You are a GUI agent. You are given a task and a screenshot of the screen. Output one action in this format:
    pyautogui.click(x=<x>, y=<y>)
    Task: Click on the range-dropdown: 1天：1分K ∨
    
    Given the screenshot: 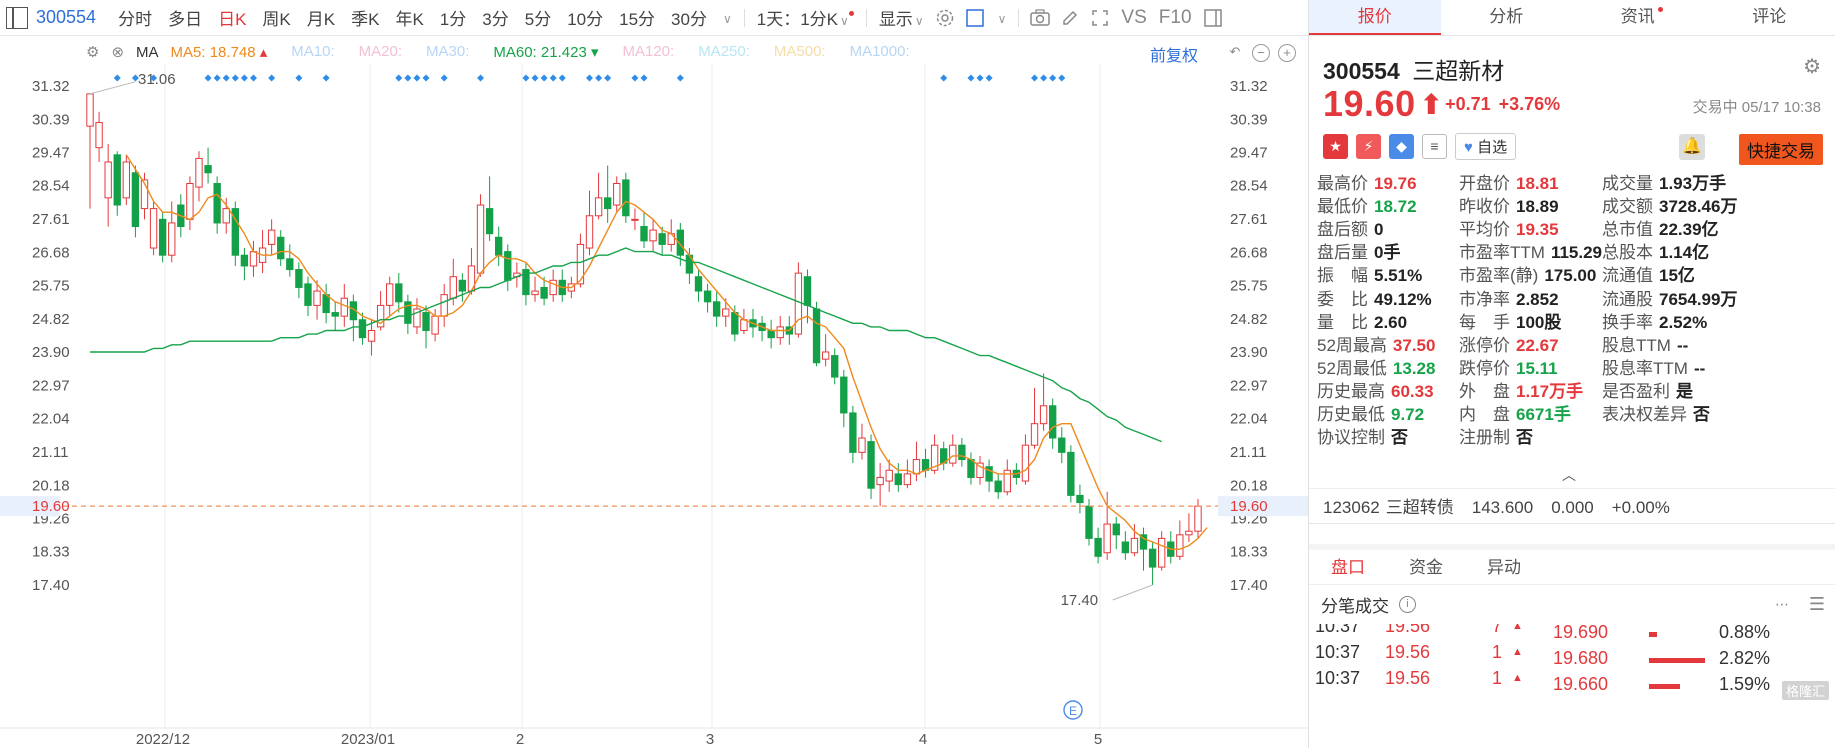 What is the action you would take?
    pyautogui.click(x=805, y=17)
    